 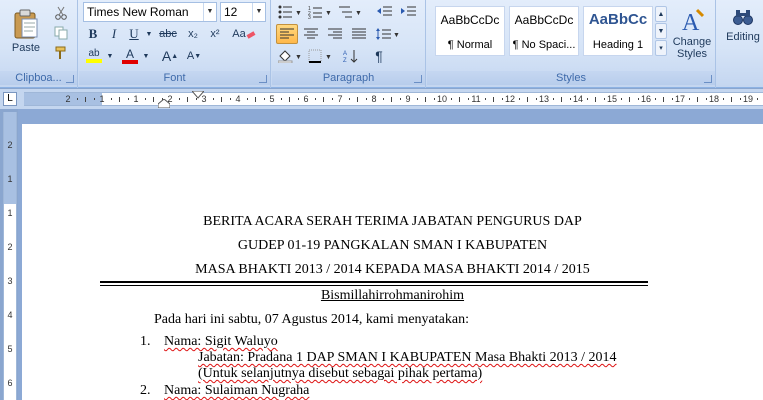 What do you see at coordinates (243, 12) in the screenshot?
I see `font-size-combo: 12 ▼` at bounding box center [243, 12].